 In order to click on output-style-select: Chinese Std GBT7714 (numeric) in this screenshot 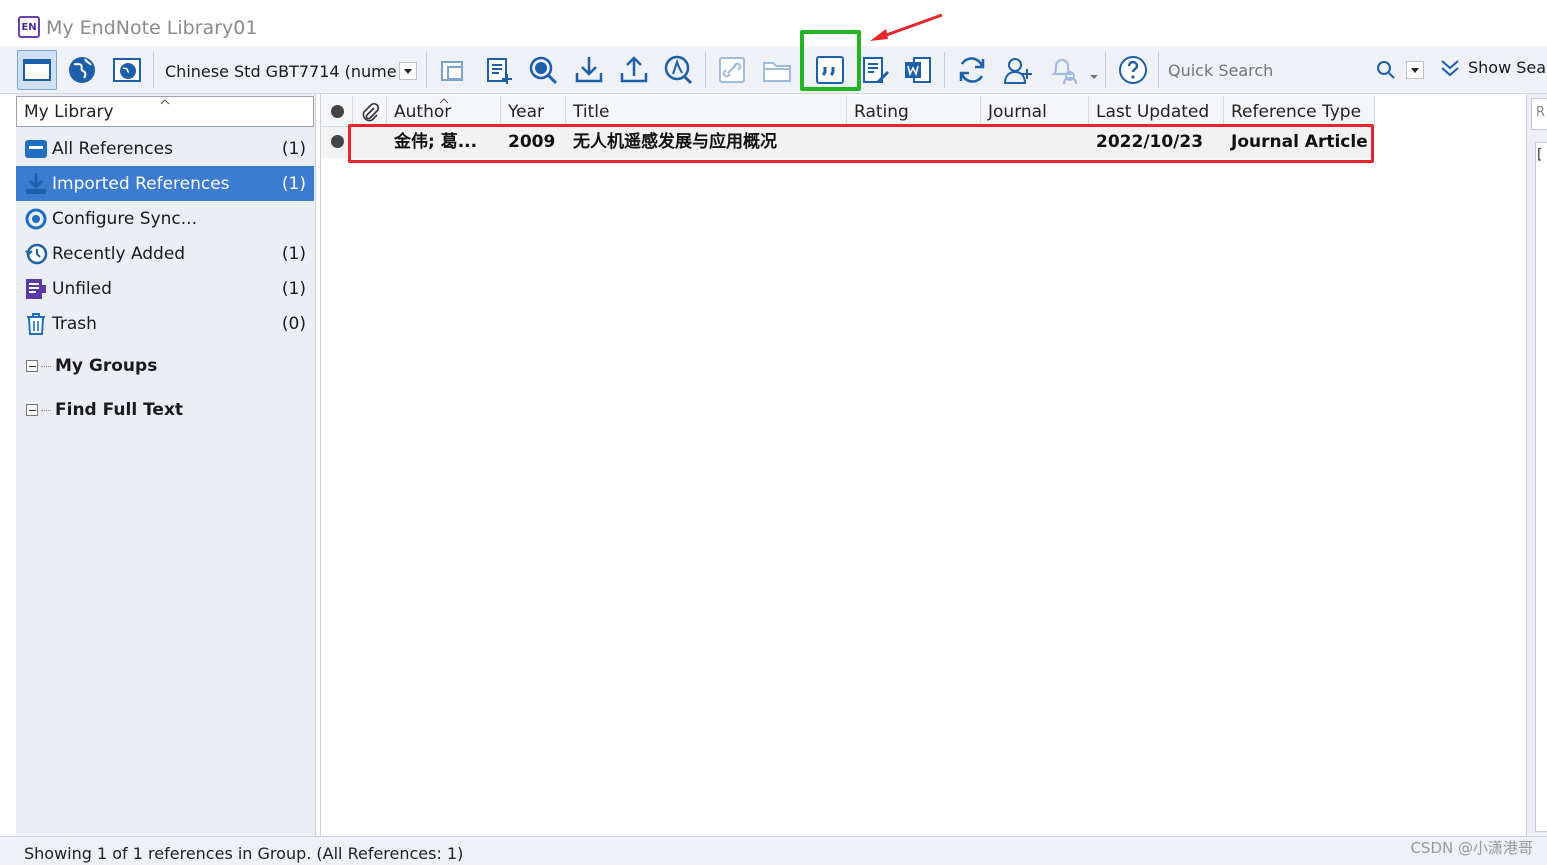, I will do `click(289, 71)`.